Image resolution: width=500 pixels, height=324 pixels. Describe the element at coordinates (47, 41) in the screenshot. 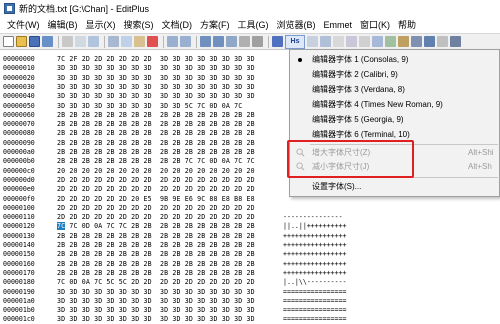

I see `save-all-icon` at that location.